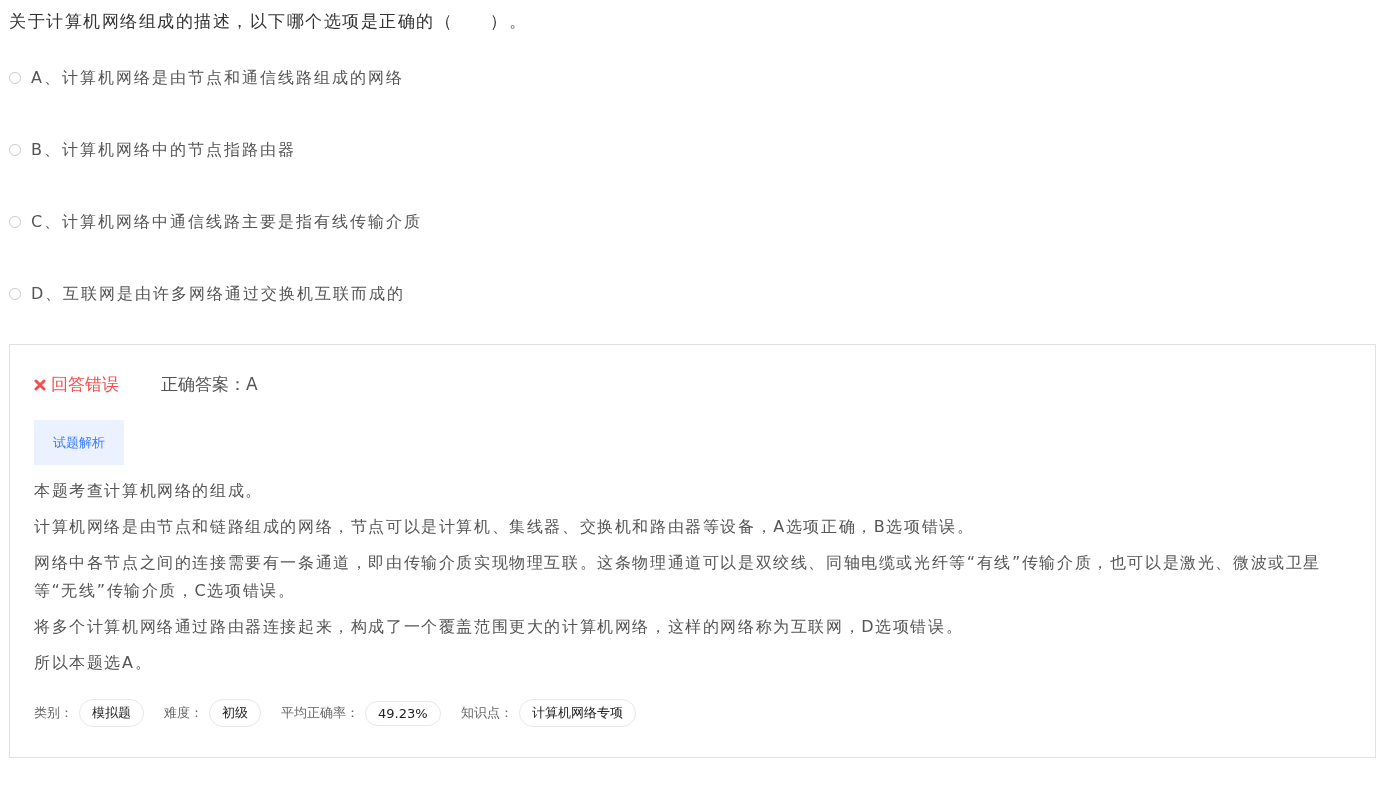 Image resolution: width=1397 pixels, height=808 pixels. I want to click on analysis-paragraph: 将多个计算机网络通过路由器连接起来，构成了一个覆盖范围更大的计算机网络，这样的网络称为互联网，D选项错误。, so click(499, 627).